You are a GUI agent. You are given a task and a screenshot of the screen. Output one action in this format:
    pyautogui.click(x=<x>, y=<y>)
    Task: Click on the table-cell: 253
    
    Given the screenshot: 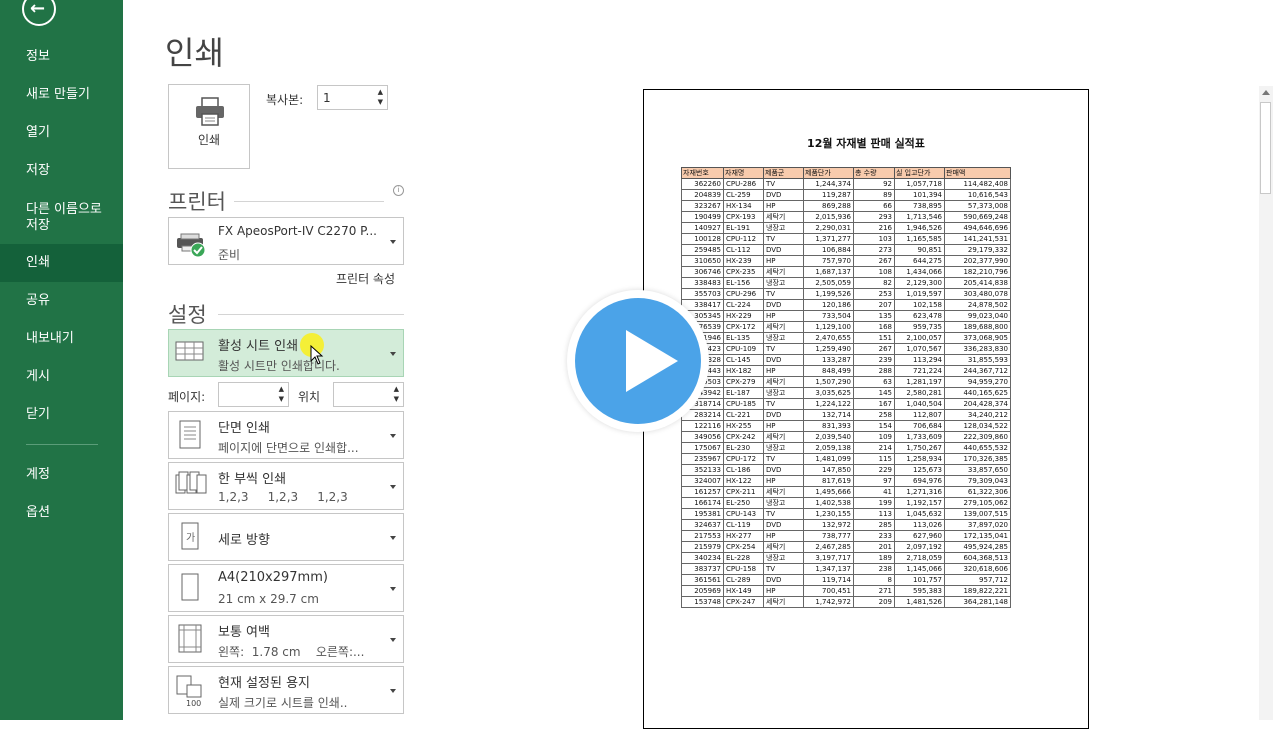 What is the action you would take?
    pyautogui.click(x=874, y=294)
    